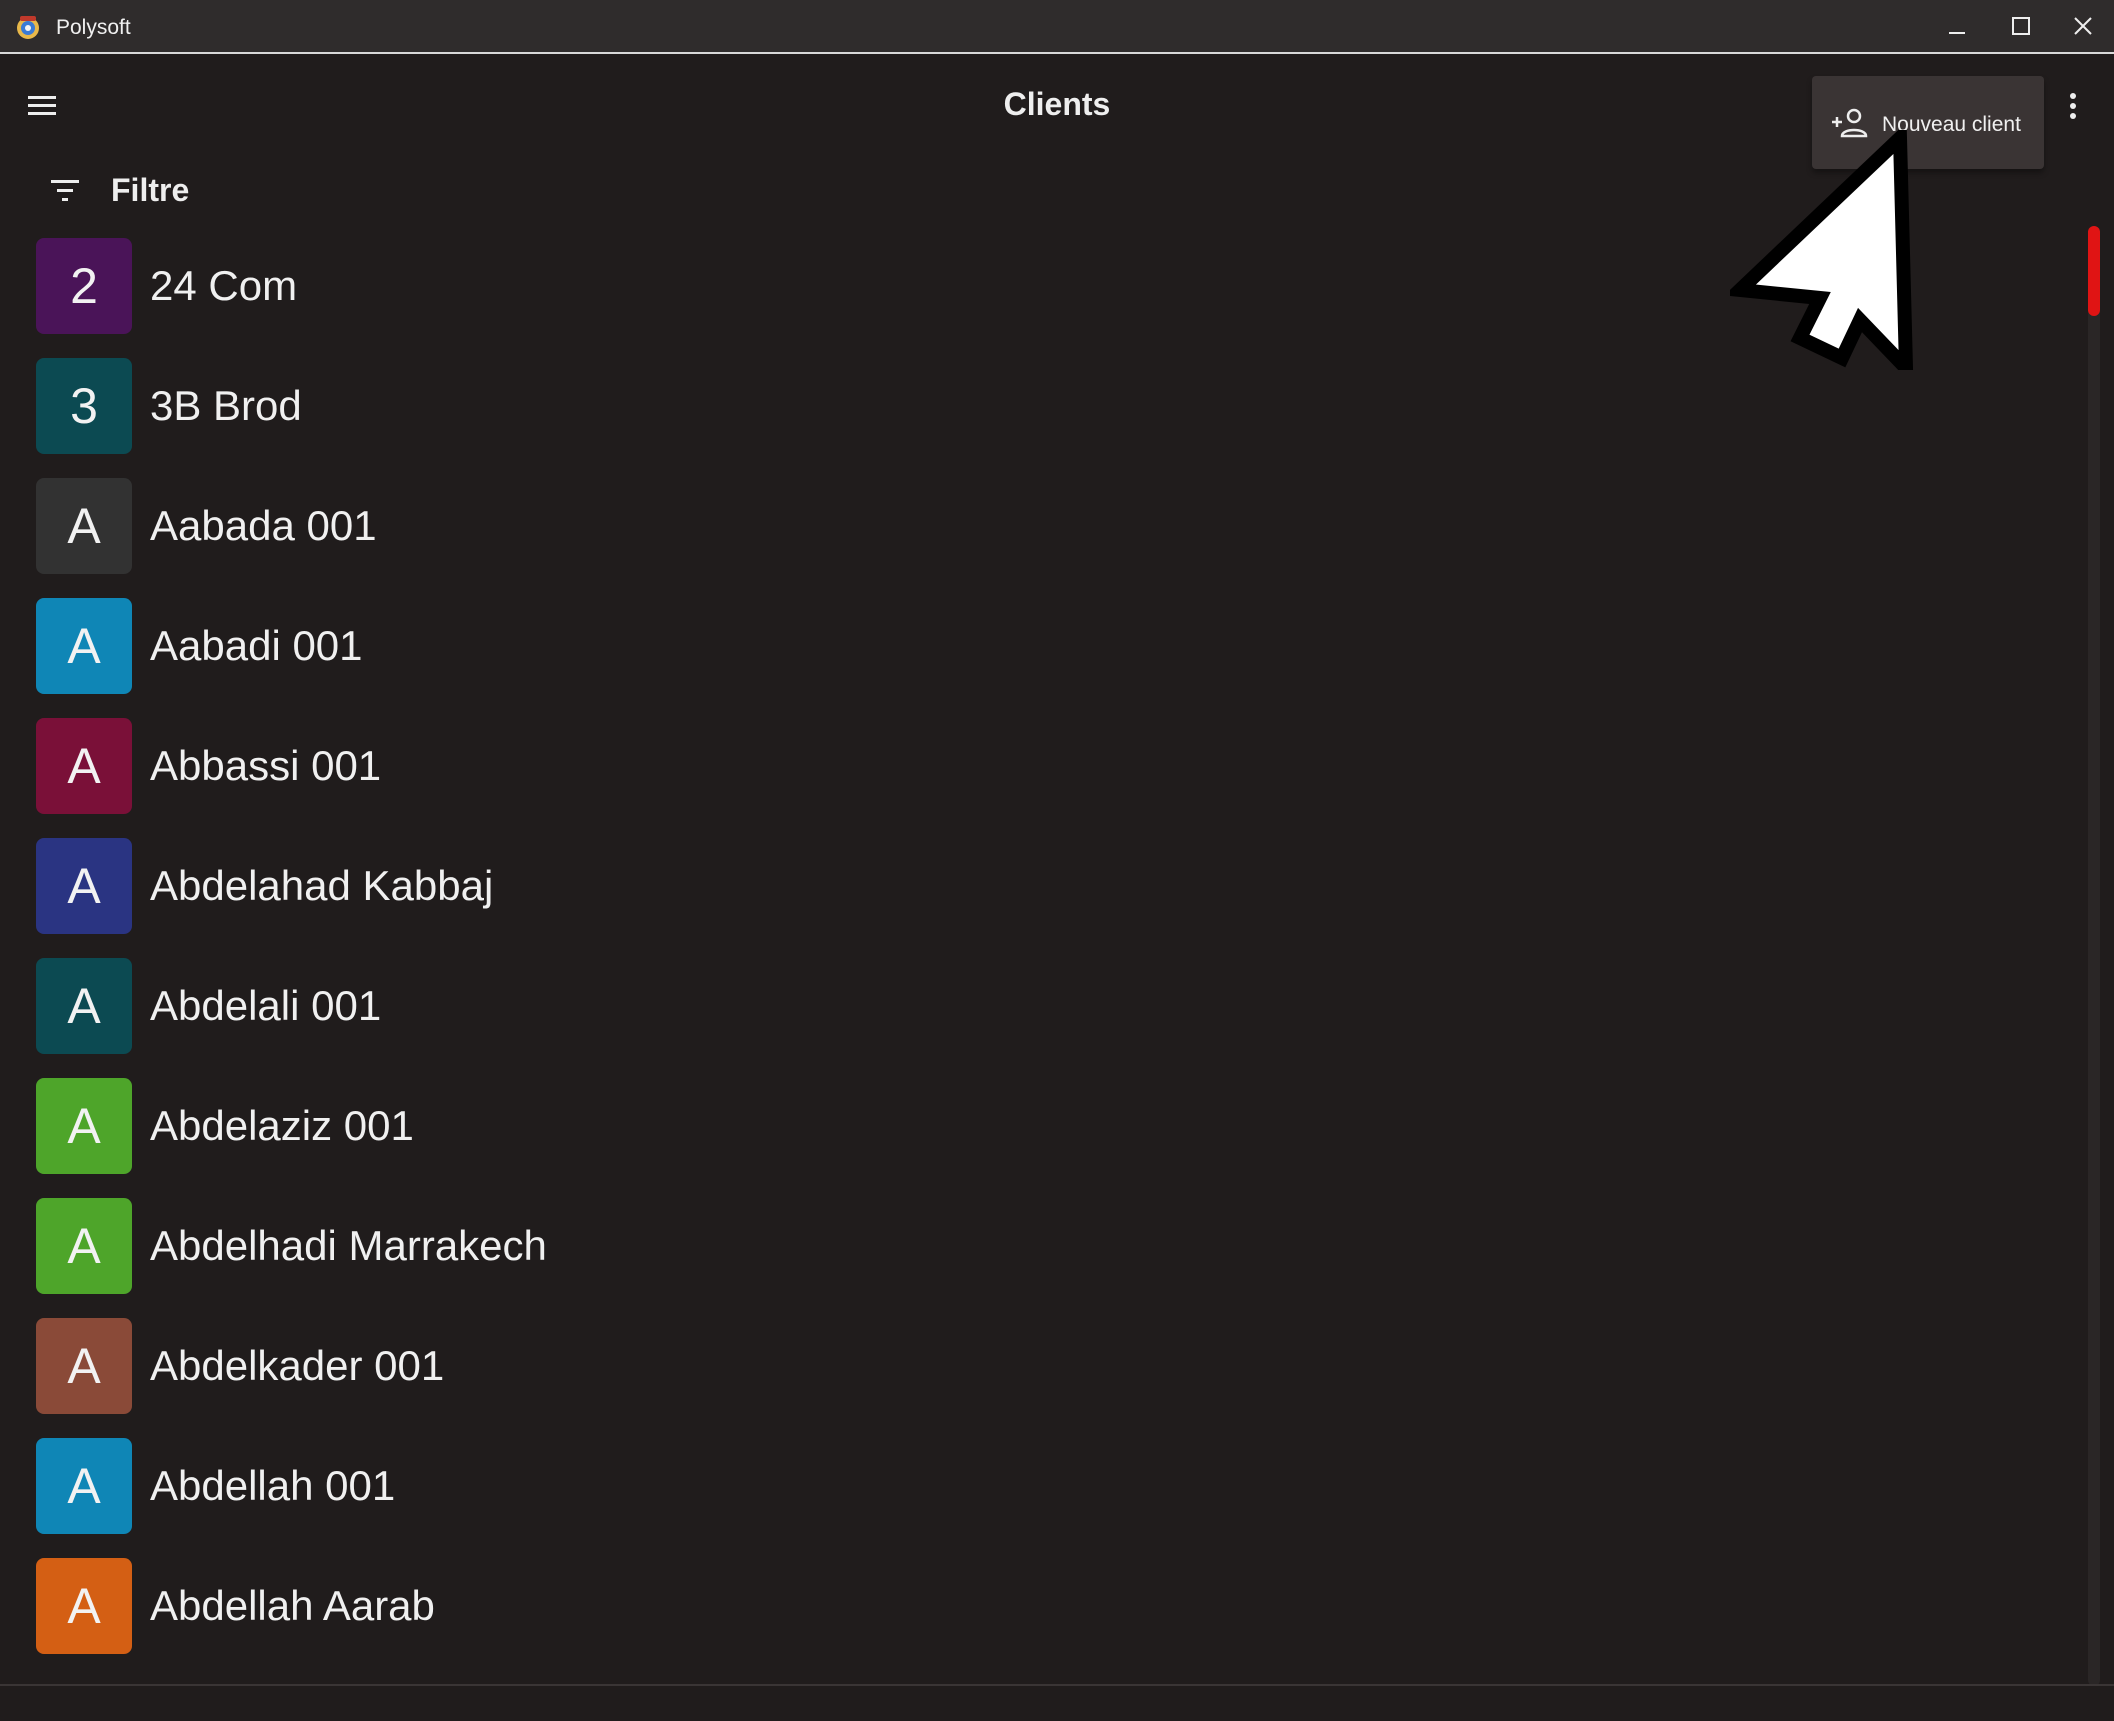 The image size is (2114, 1721). What do you see at coordinates (1057, 104) in the screenshot?
I see `page-title: Clients` at bounding box center [1057, 104].